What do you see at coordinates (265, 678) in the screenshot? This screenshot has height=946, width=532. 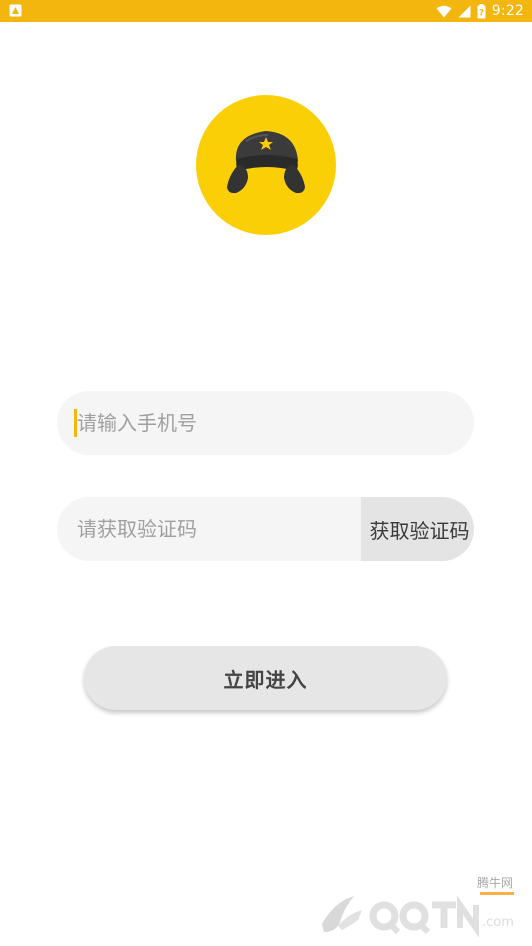 I see `enter-button: 立即进入` at bounding box center [265, 678].